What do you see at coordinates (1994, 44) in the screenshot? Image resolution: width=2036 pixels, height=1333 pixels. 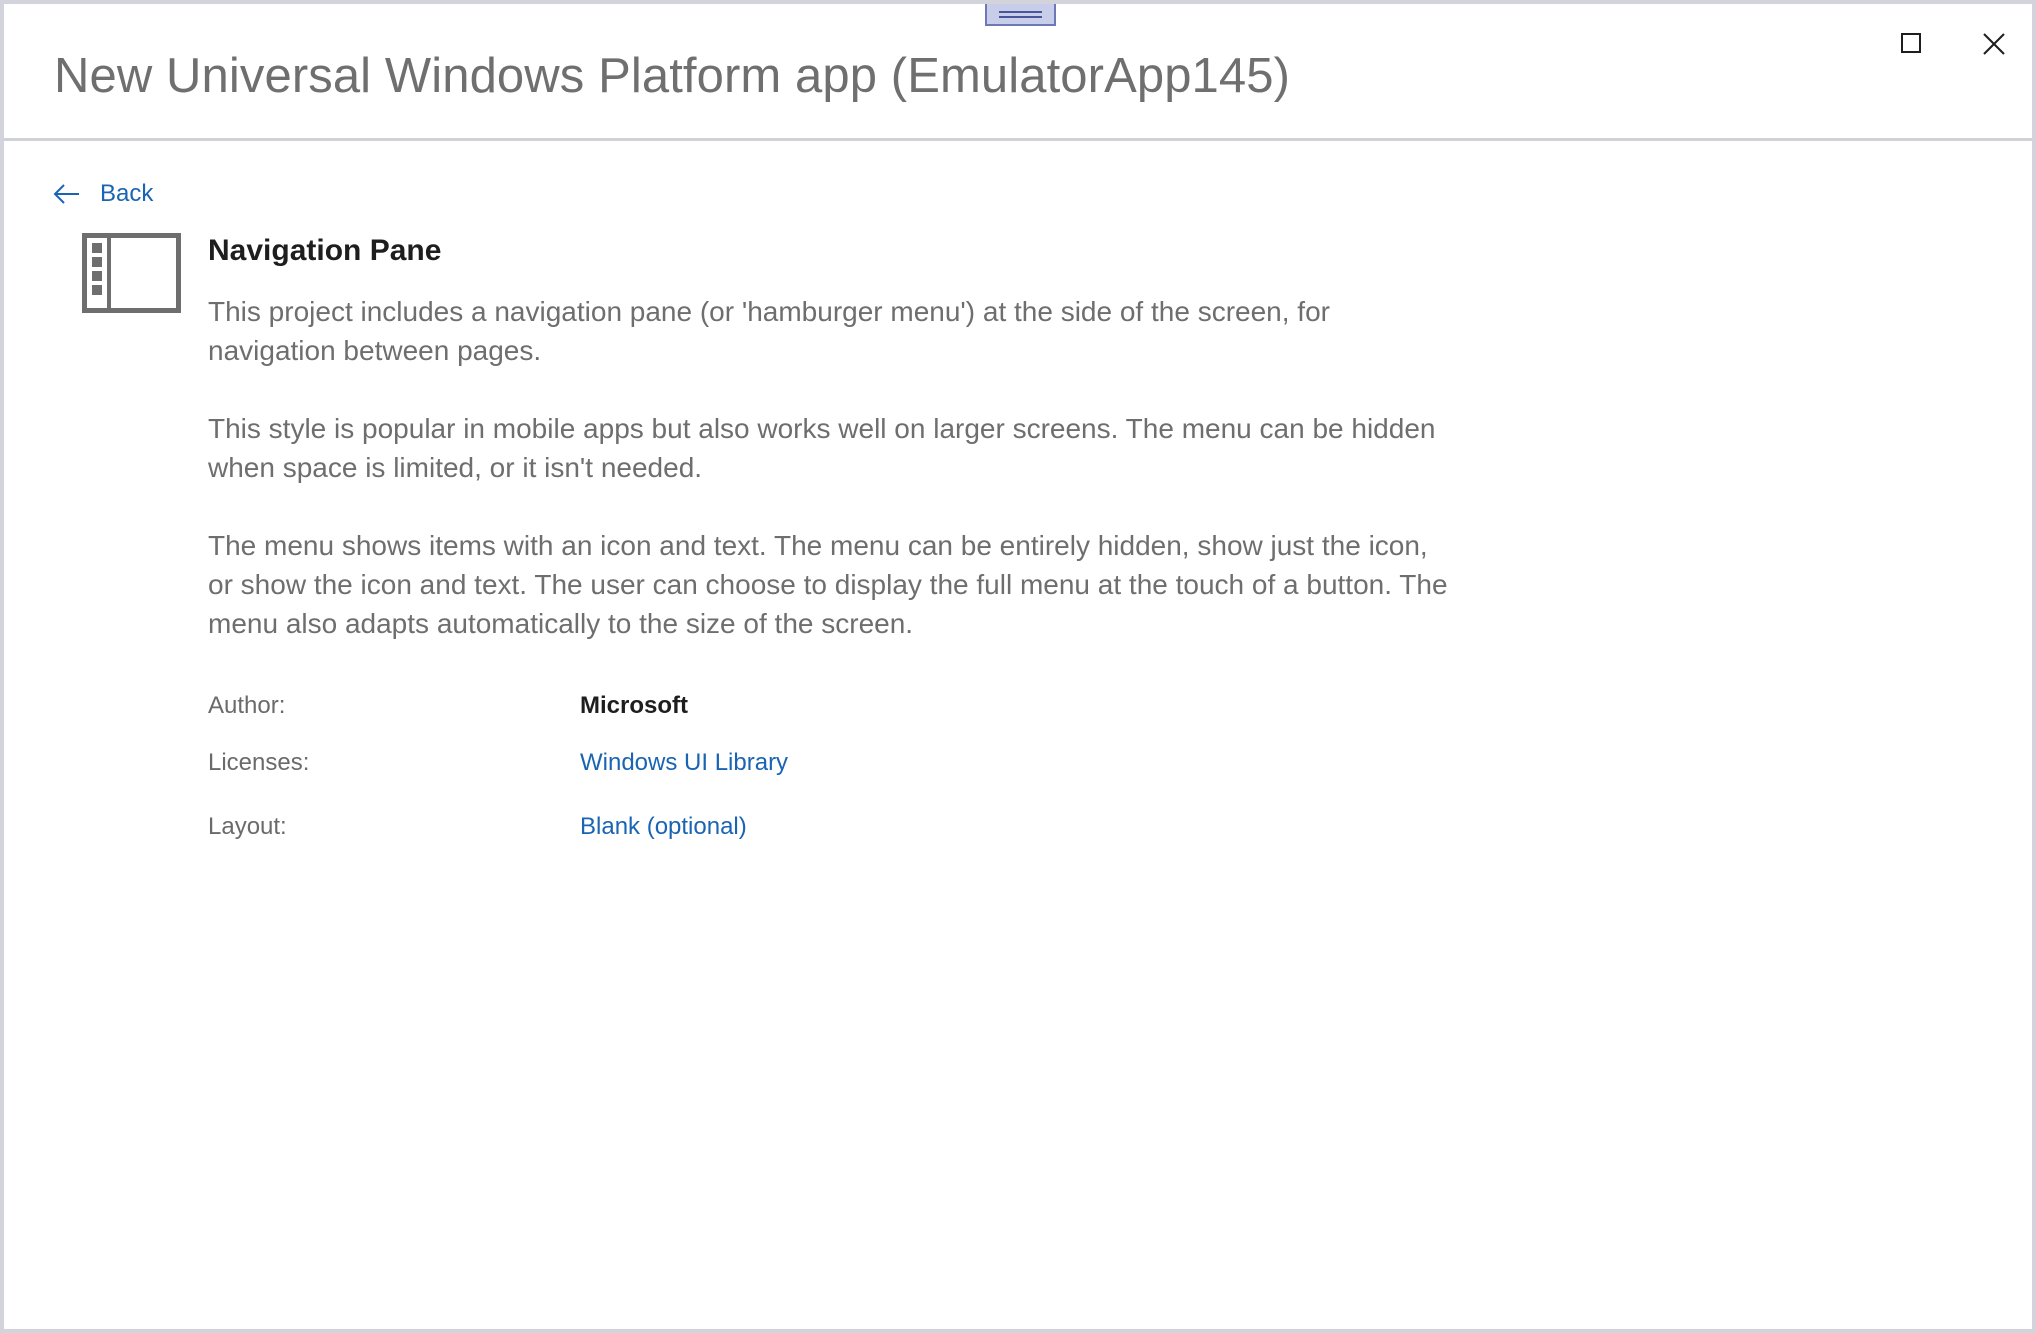 I see `close-icon` at bounding box center [1994, 44].